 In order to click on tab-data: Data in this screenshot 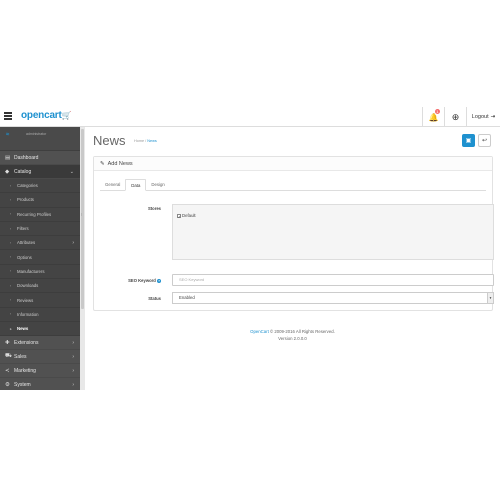, I will do `click(136, 185)`.